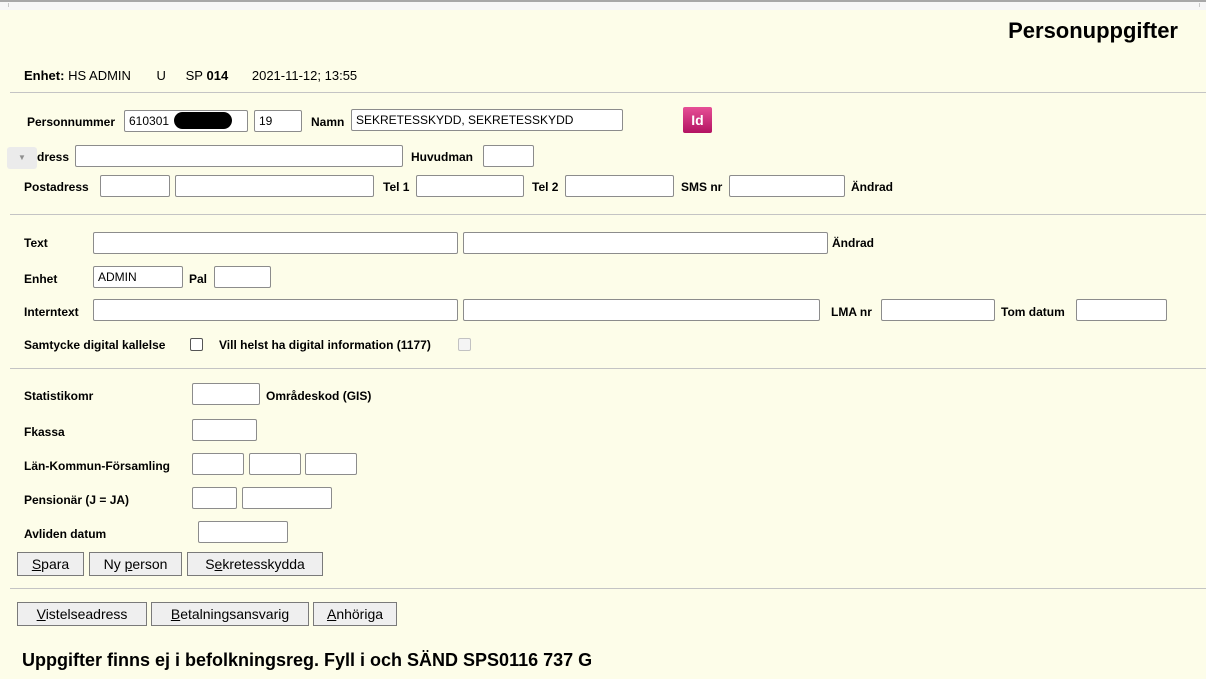  What do you see at coordinates (470, 186) in the screenshot?
I see `tel1-input` at bounding box center [470, 186].